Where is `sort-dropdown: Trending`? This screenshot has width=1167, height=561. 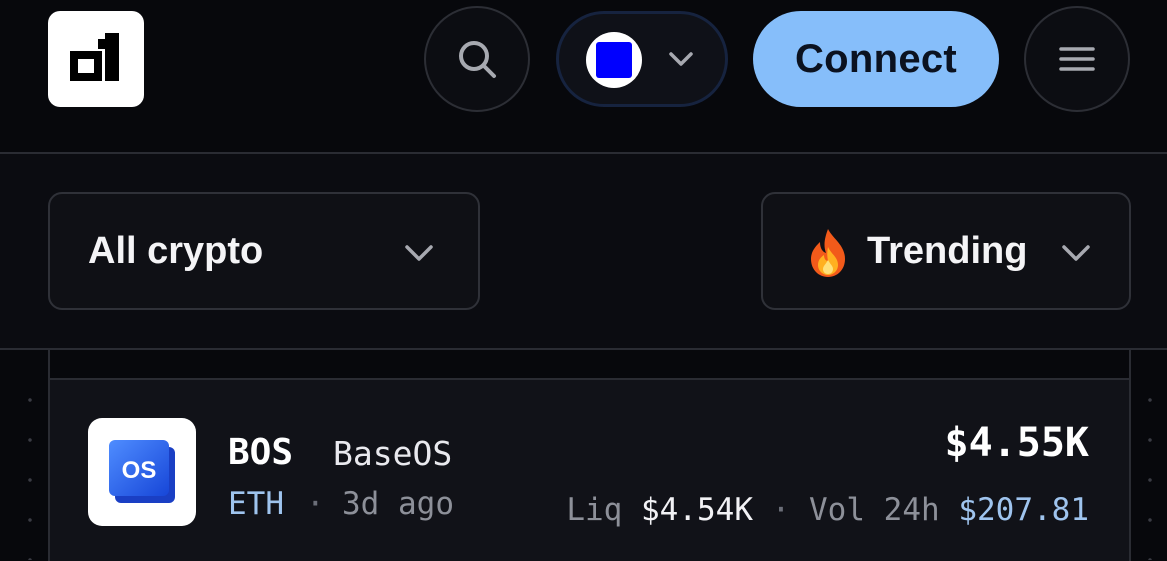 sort-dropdown: Trending is located at coordinates (946, 251).